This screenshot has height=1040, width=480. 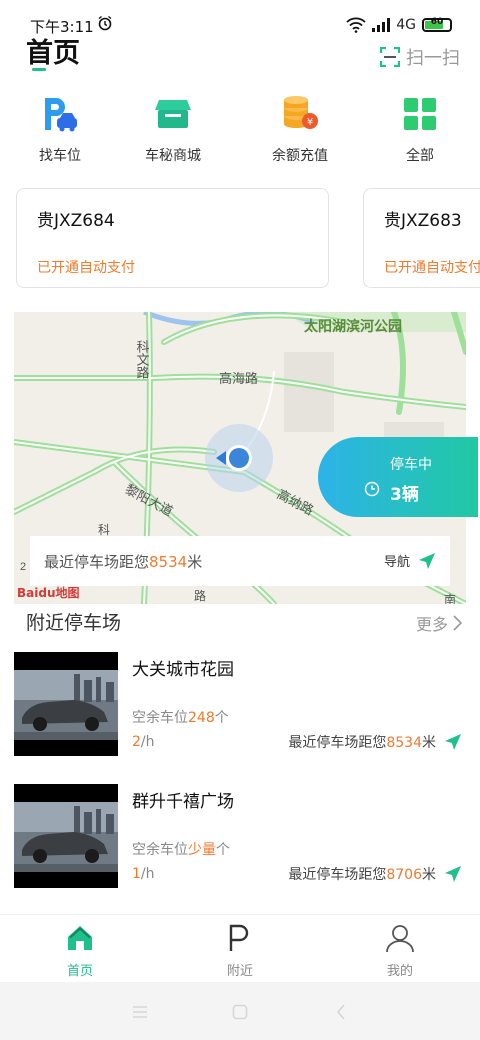 I want to click on distance-text: 最近停车场距您8706米, so click(x=362, y=874).